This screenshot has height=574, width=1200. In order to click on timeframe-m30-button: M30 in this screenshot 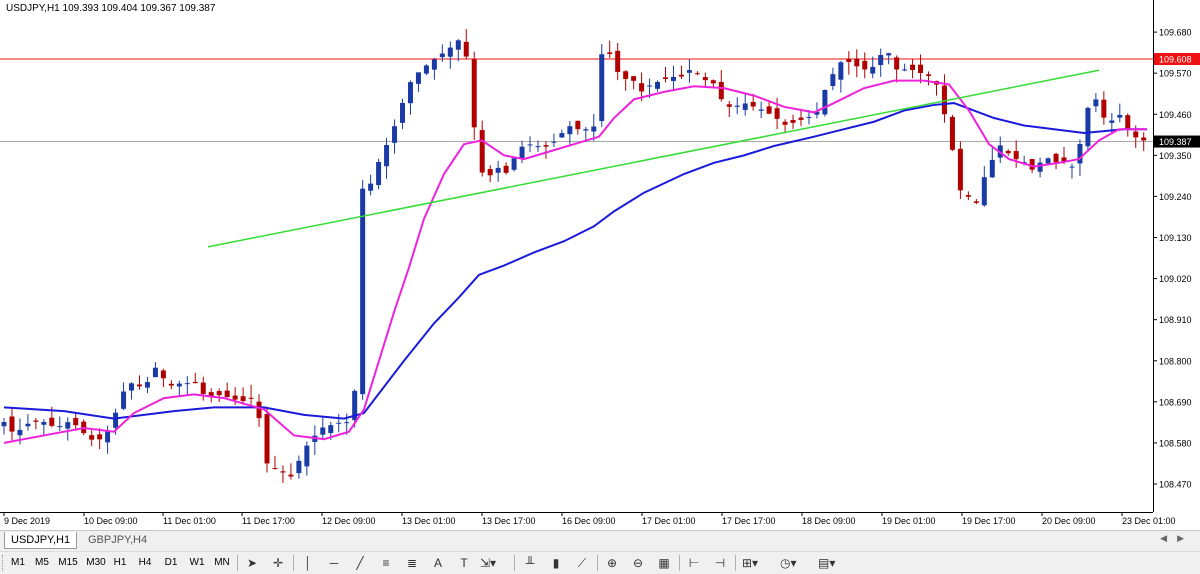, I will do `click(96, 563)`.